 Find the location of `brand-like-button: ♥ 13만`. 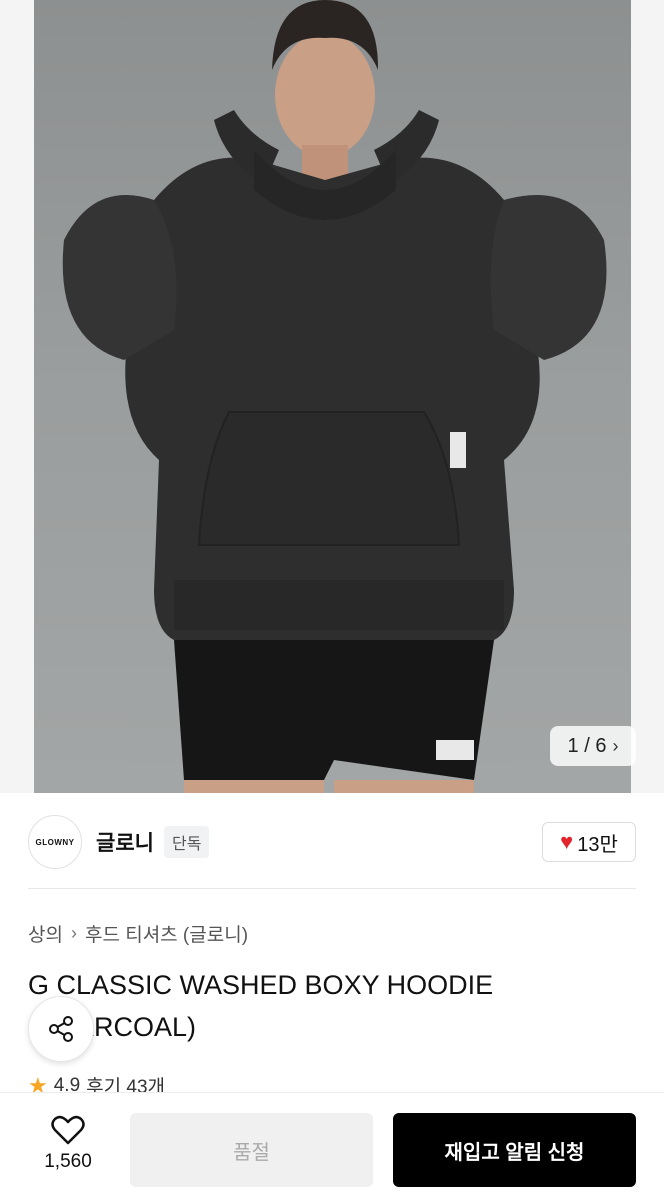

brand-like-button: ♥ 13만 is located at coordinates (589, 842).